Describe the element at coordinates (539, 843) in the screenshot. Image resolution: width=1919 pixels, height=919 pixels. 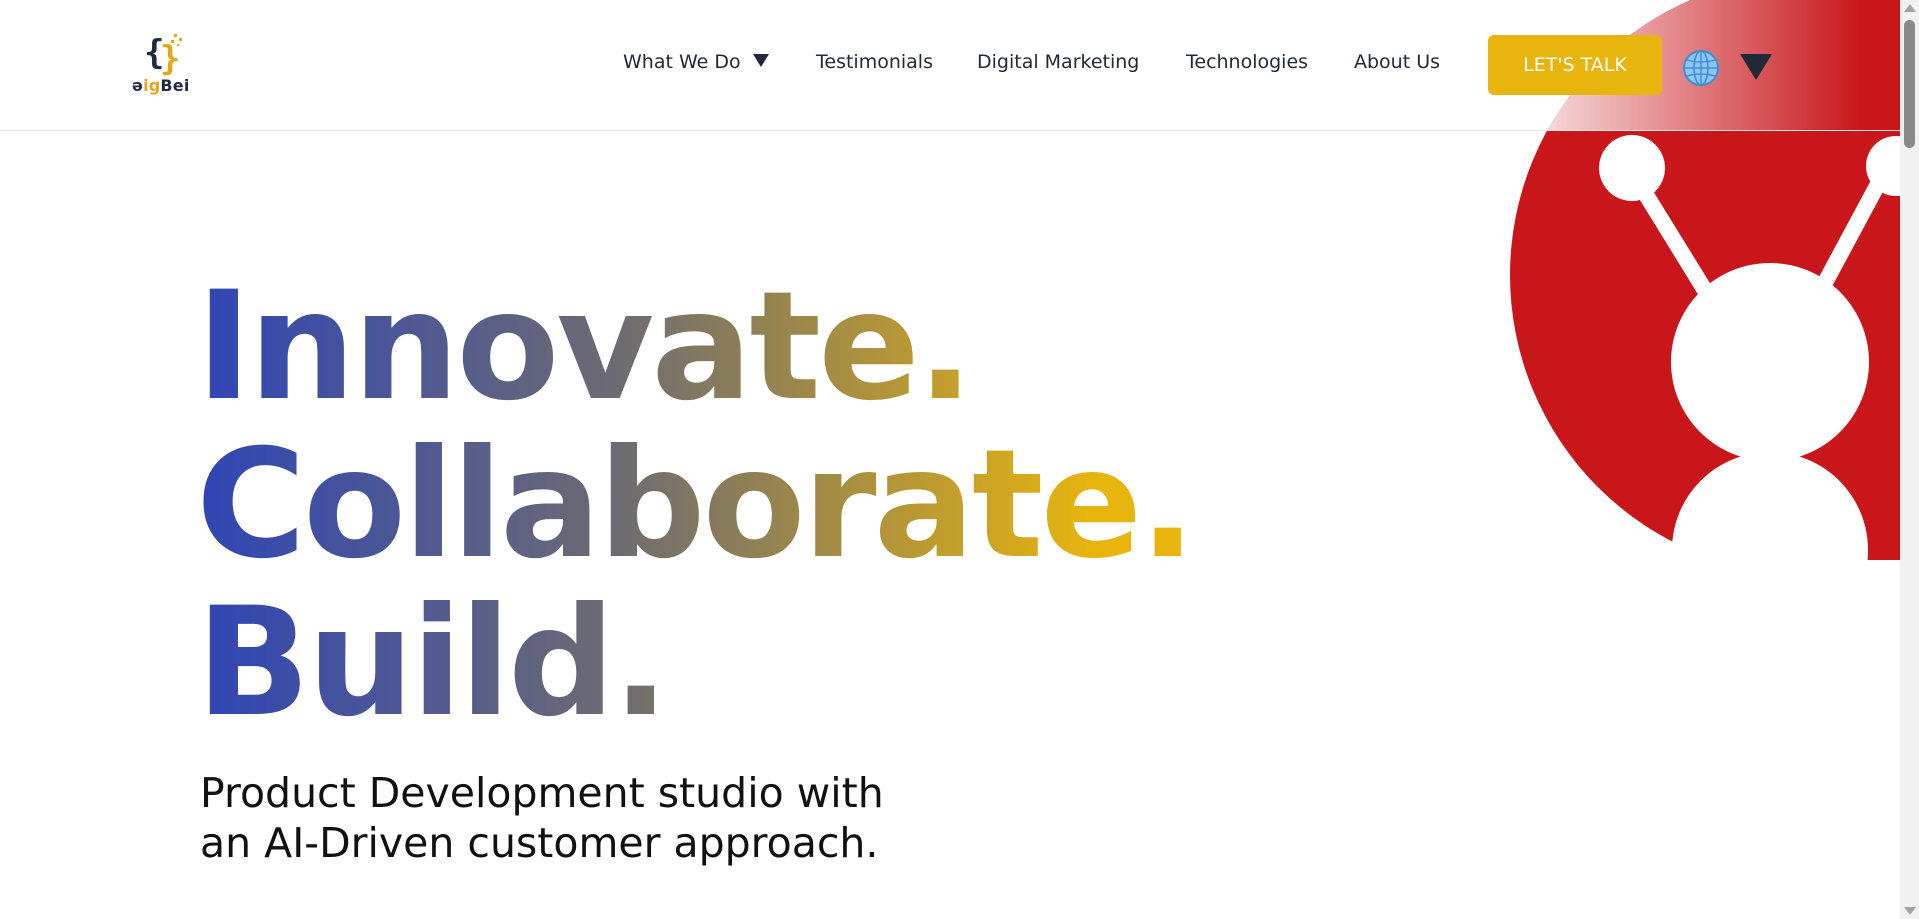
I see `hero-subheading-line-2: an AI-Driven customer approach.` at that location.